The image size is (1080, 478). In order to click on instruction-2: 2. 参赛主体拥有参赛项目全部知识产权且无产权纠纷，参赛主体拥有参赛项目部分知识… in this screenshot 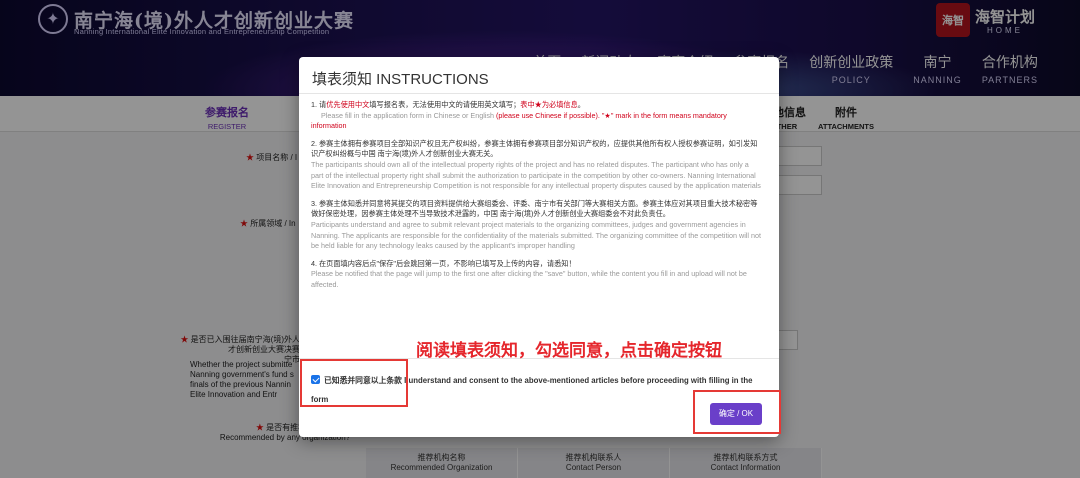, I will do `click(536, 165)`.